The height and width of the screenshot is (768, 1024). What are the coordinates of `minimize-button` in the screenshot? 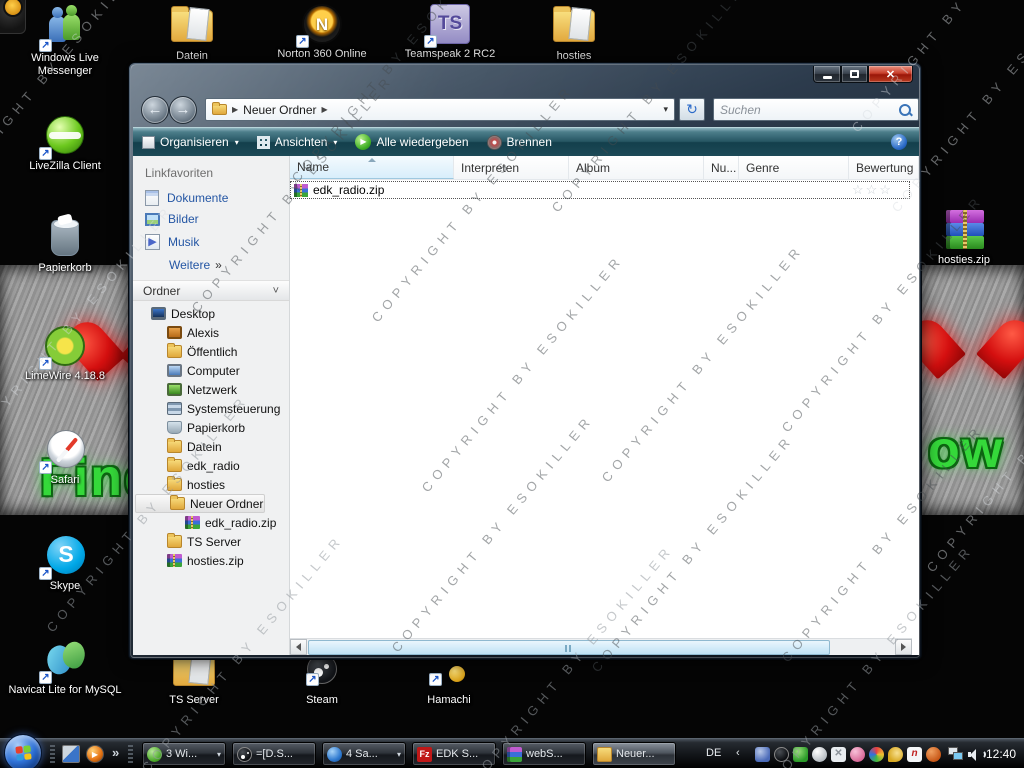 It's located at (827, 74).